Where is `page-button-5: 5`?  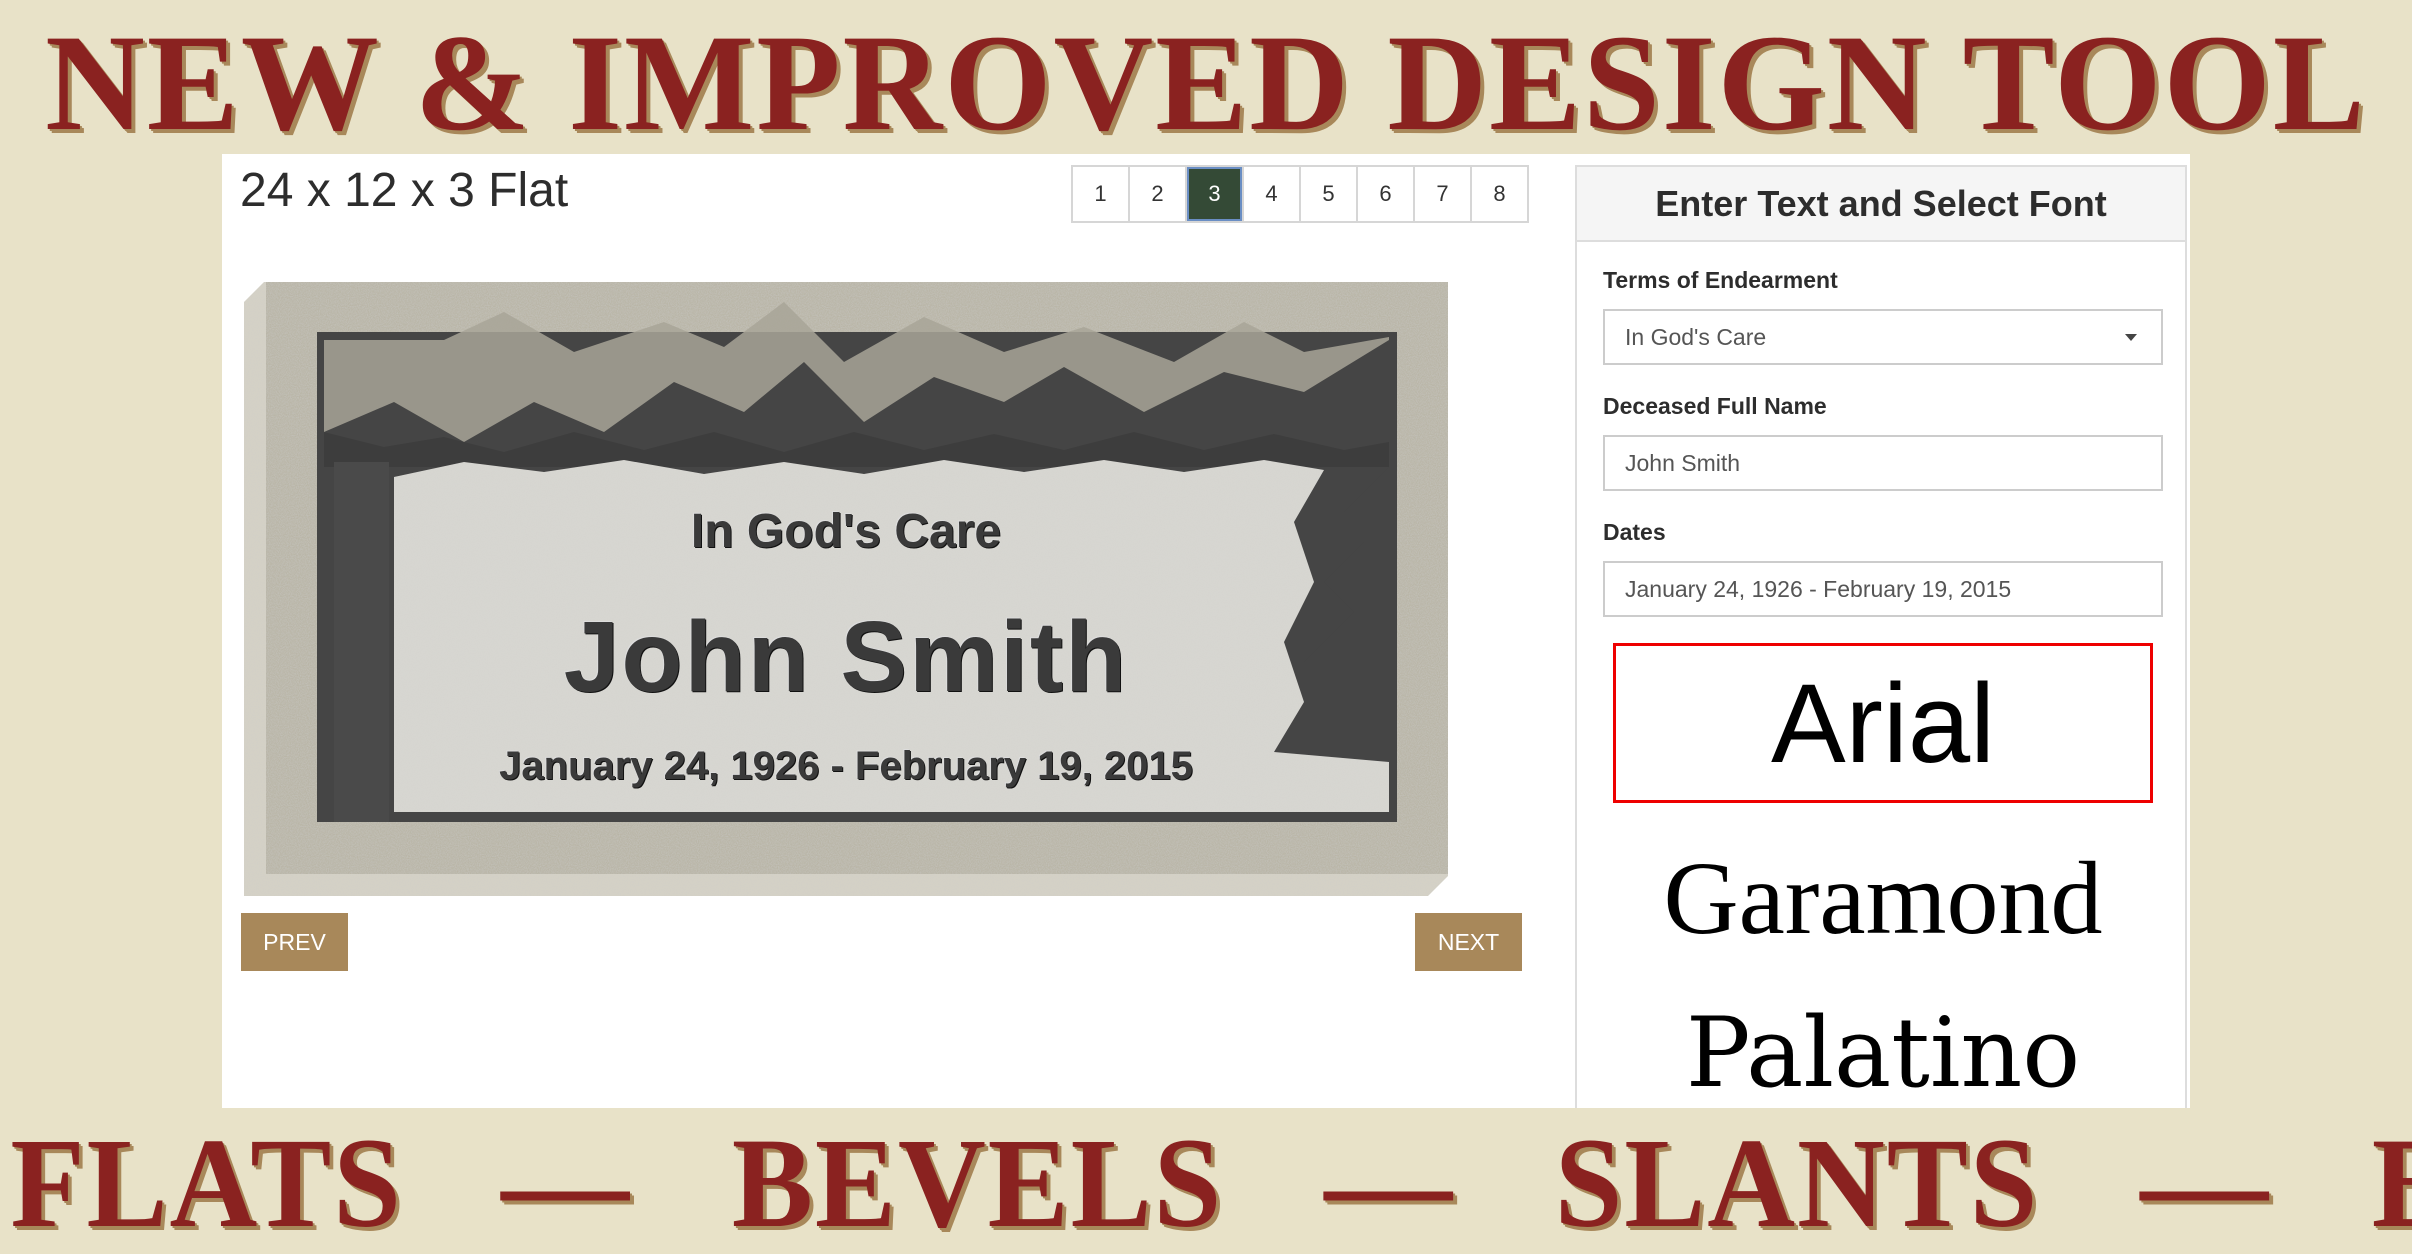
page-button-5: 5 is located at coordinates (1329, 194).